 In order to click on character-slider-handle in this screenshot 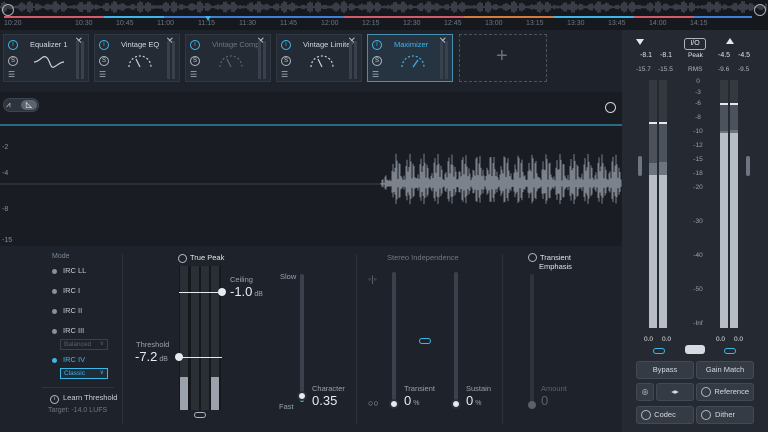, I will do `click(302, 395)`.